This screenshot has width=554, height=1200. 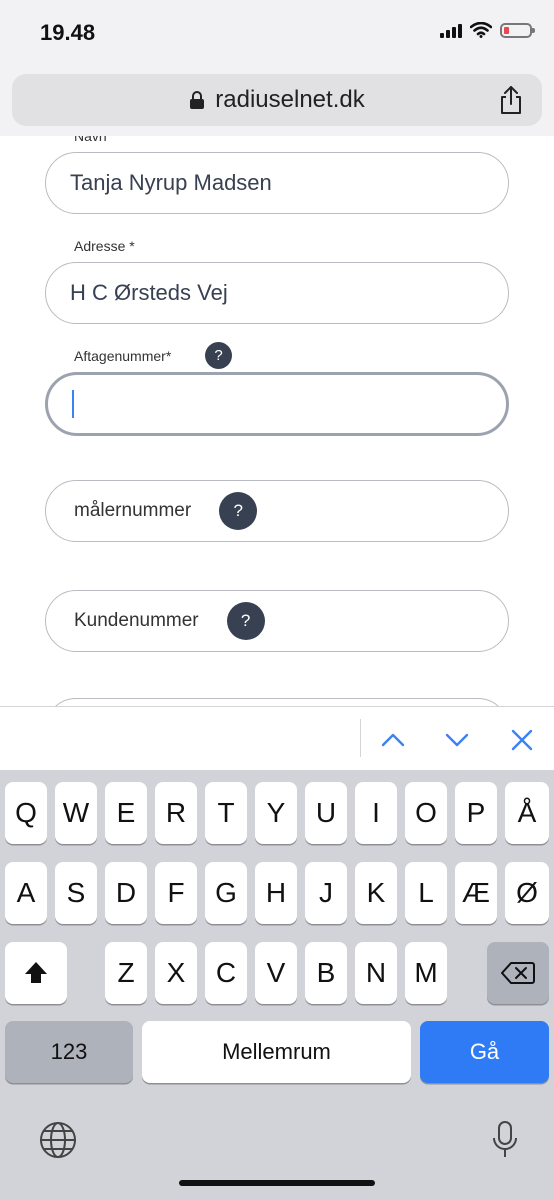 What do you see at coordinates (226, 893) in the screenshot?
I see `key-g: G` at bounding box center [226, 893].